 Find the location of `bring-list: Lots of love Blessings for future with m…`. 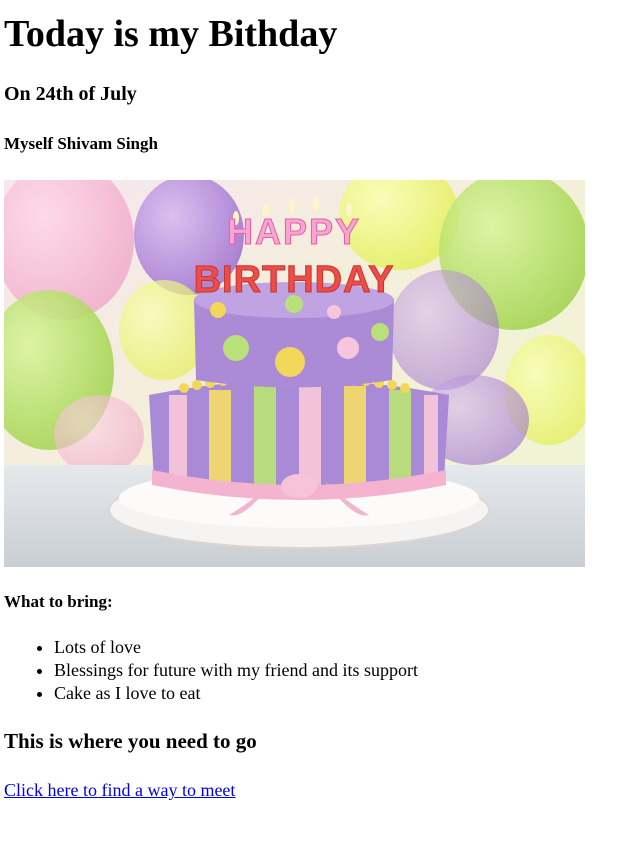

bring-list: Lots of love Blessings for future with m… is located at coordinates (318, 670).